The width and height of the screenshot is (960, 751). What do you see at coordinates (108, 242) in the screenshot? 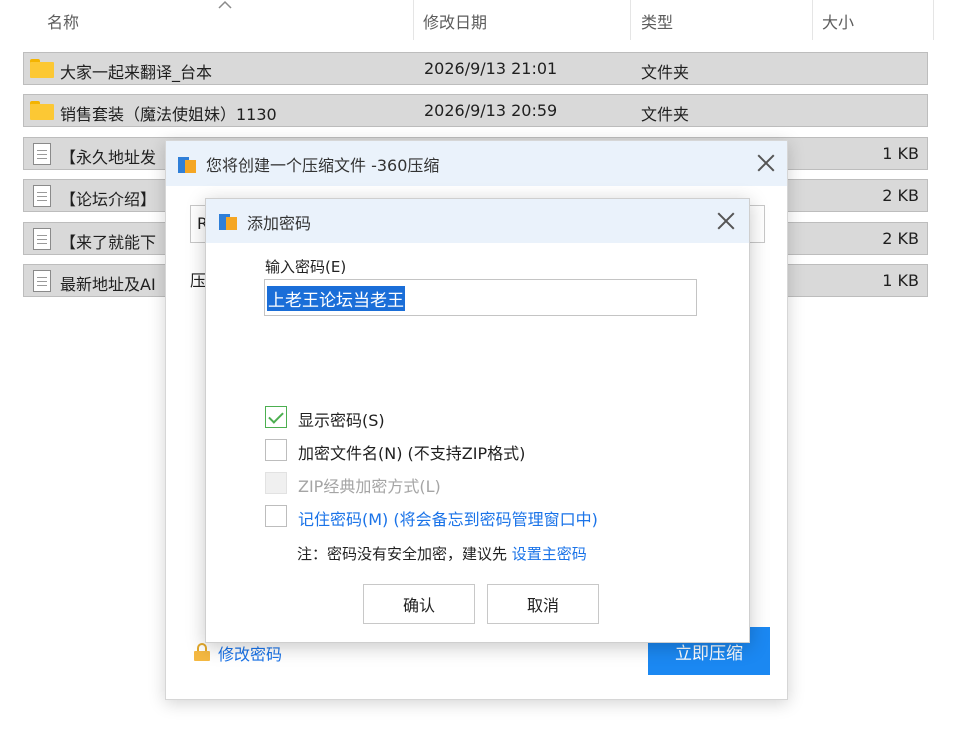
I see `file-name: 【来了就能下` at bounding box center [108, 242].